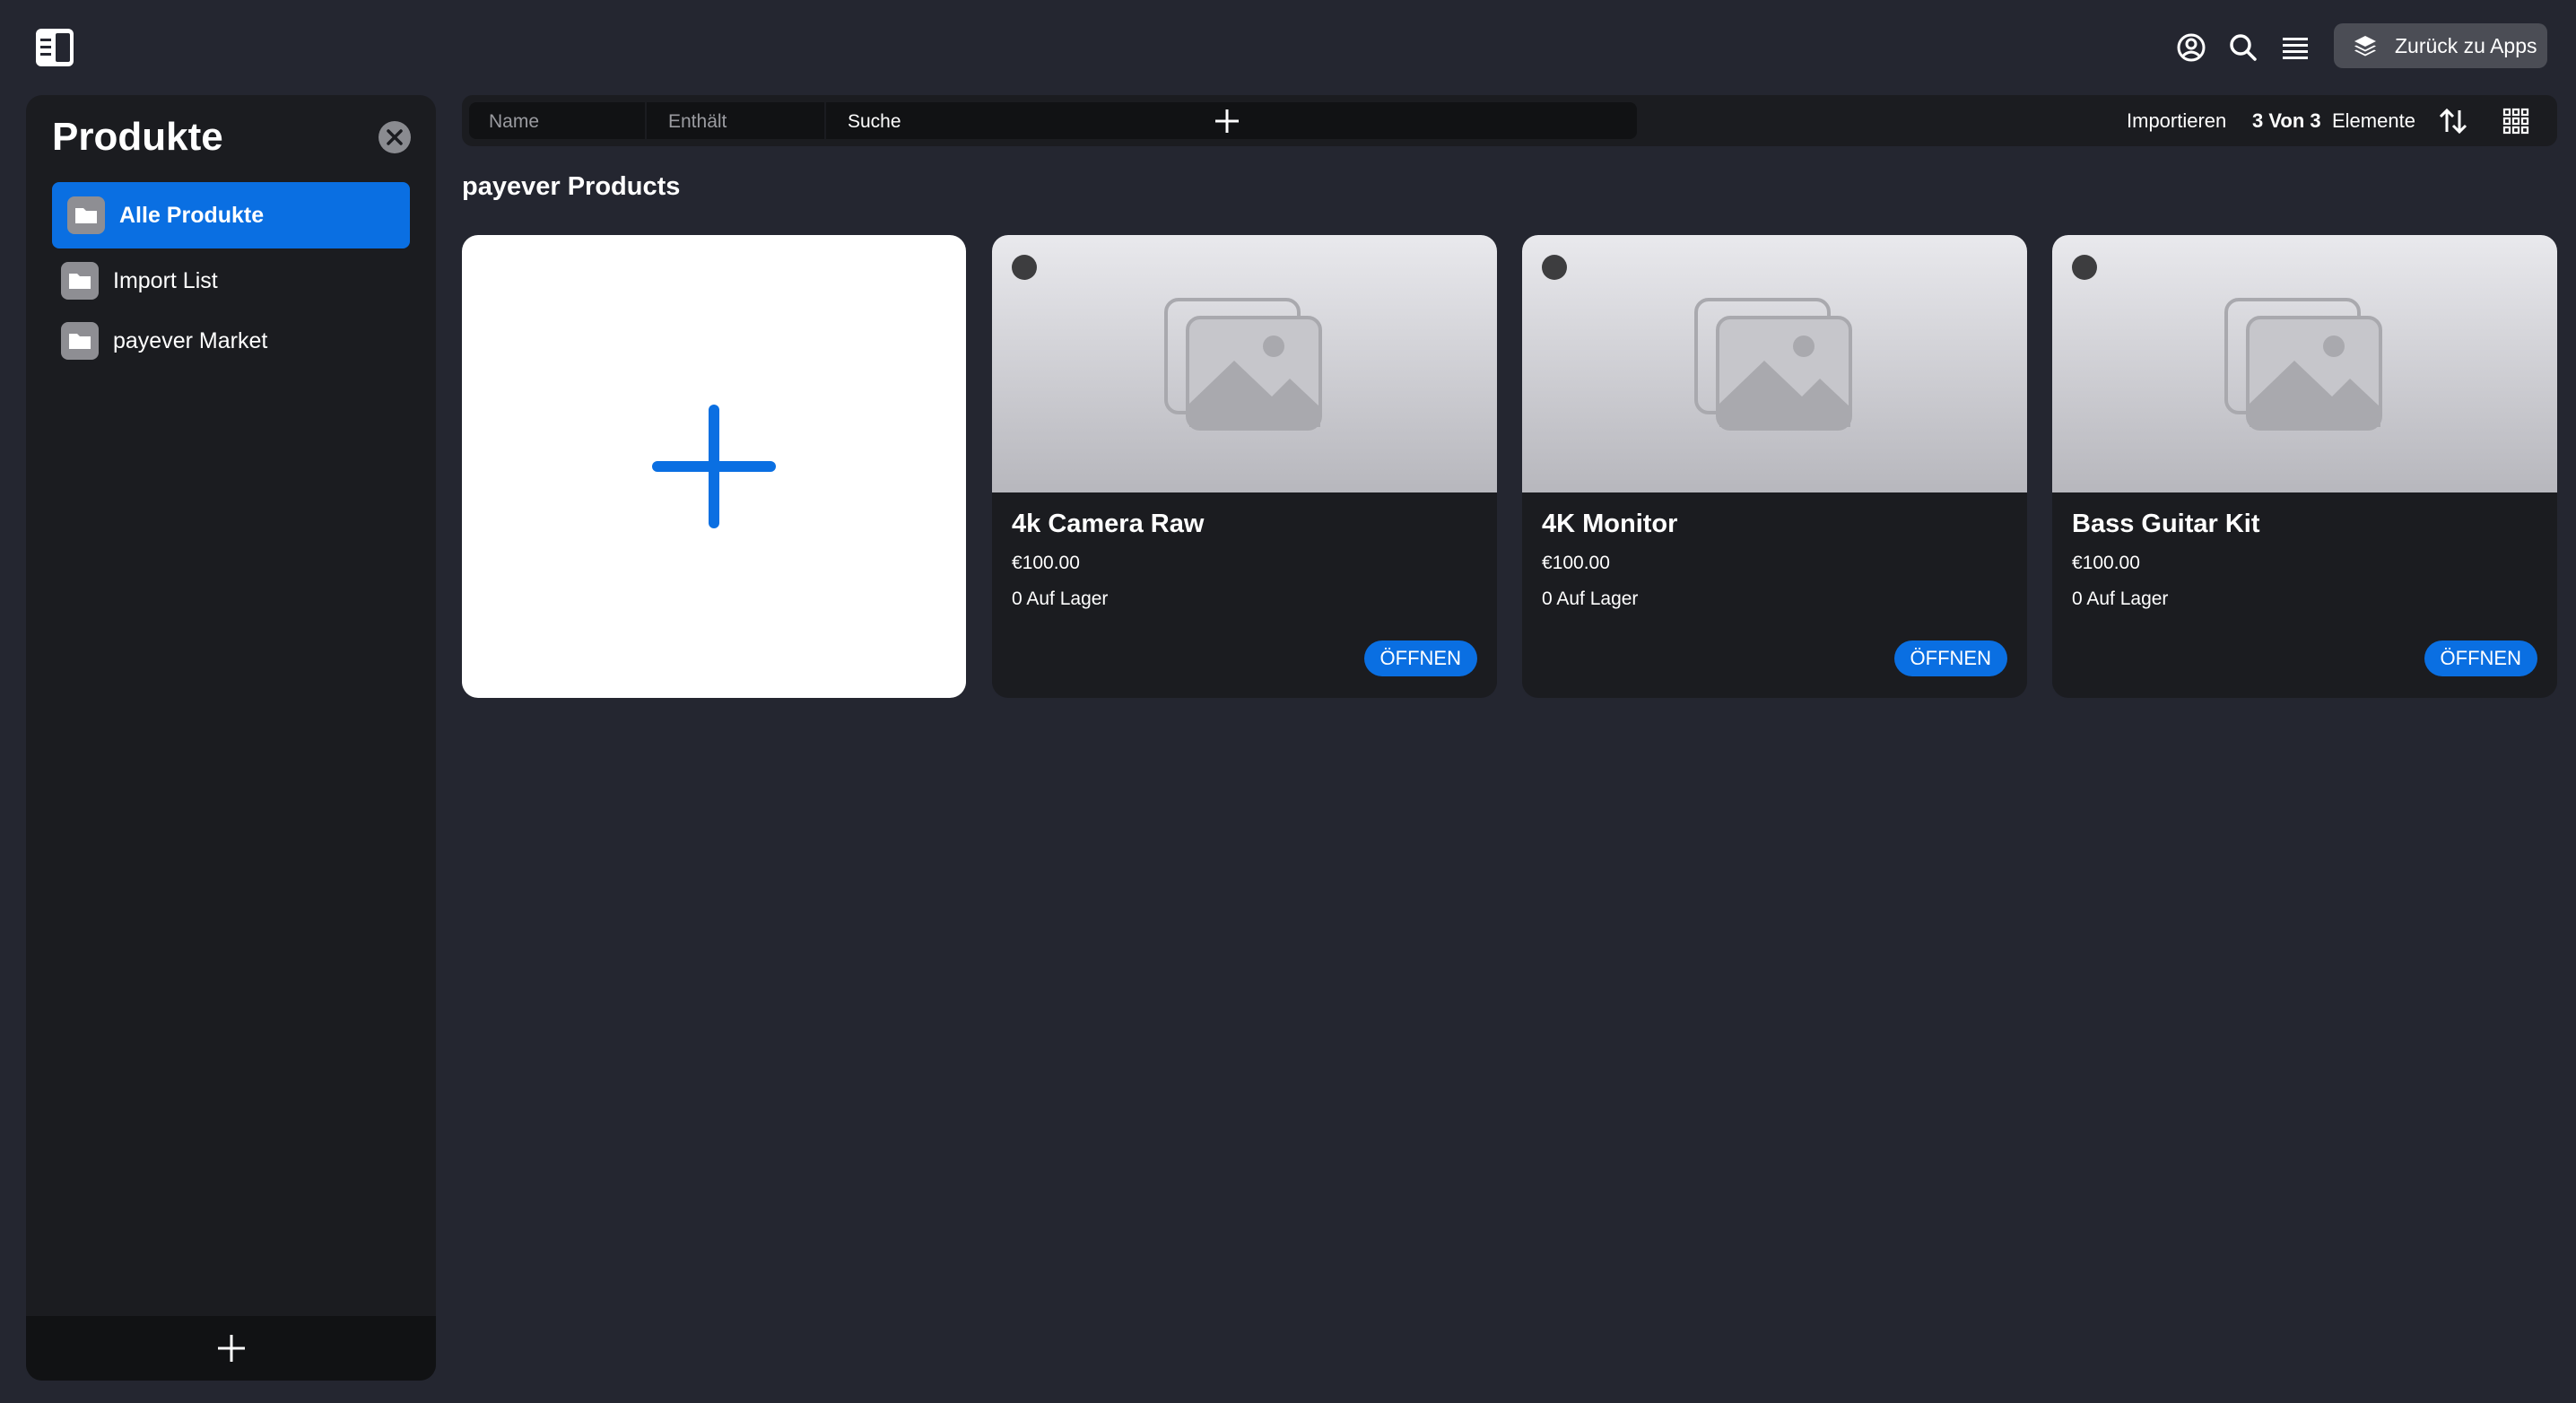 The width and height of the screenshot is (2576, 1403). Describe the element at coordinates (1227, 121) in the screenshot. I see `add-filter-icon` at that location.